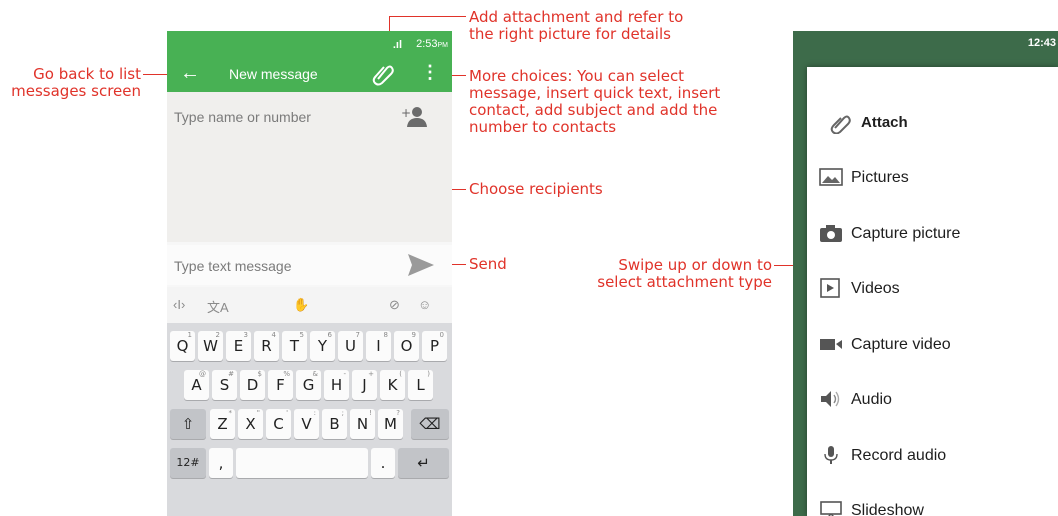 The height and width of the screenshot is (516, 1058). I want to click on emoji-icon: ☺, so click(424, 304).